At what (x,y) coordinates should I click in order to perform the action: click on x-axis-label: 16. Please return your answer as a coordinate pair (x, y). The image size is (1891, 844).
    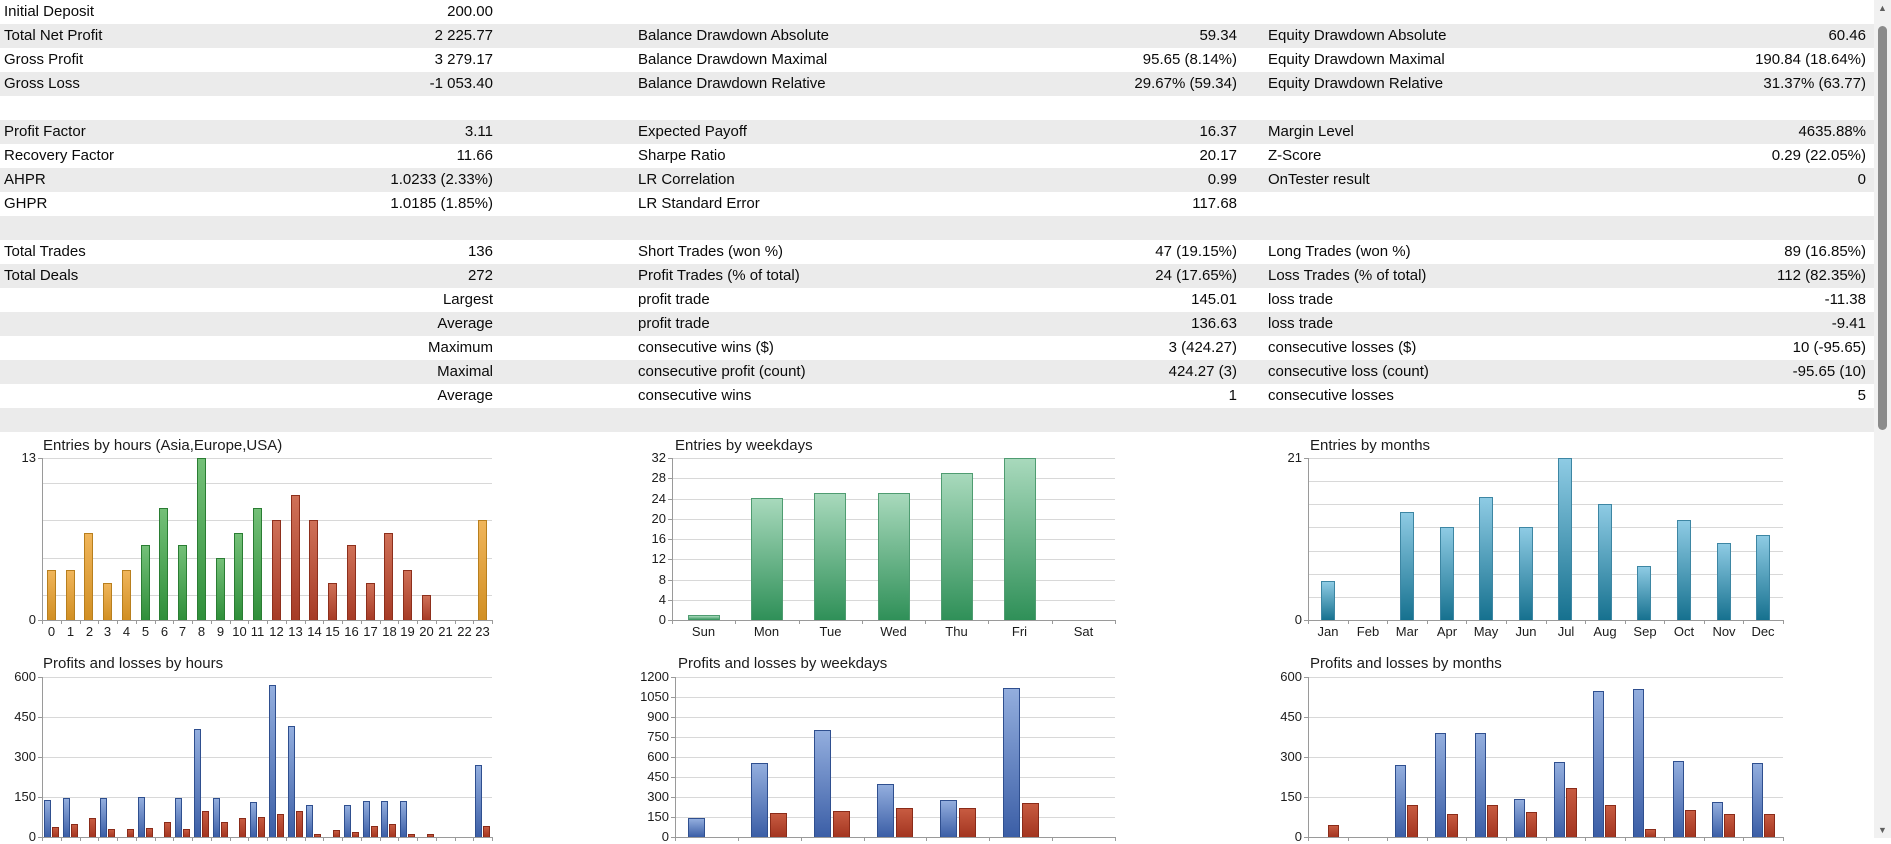
    Looking at the image, I should click on (351, 631).